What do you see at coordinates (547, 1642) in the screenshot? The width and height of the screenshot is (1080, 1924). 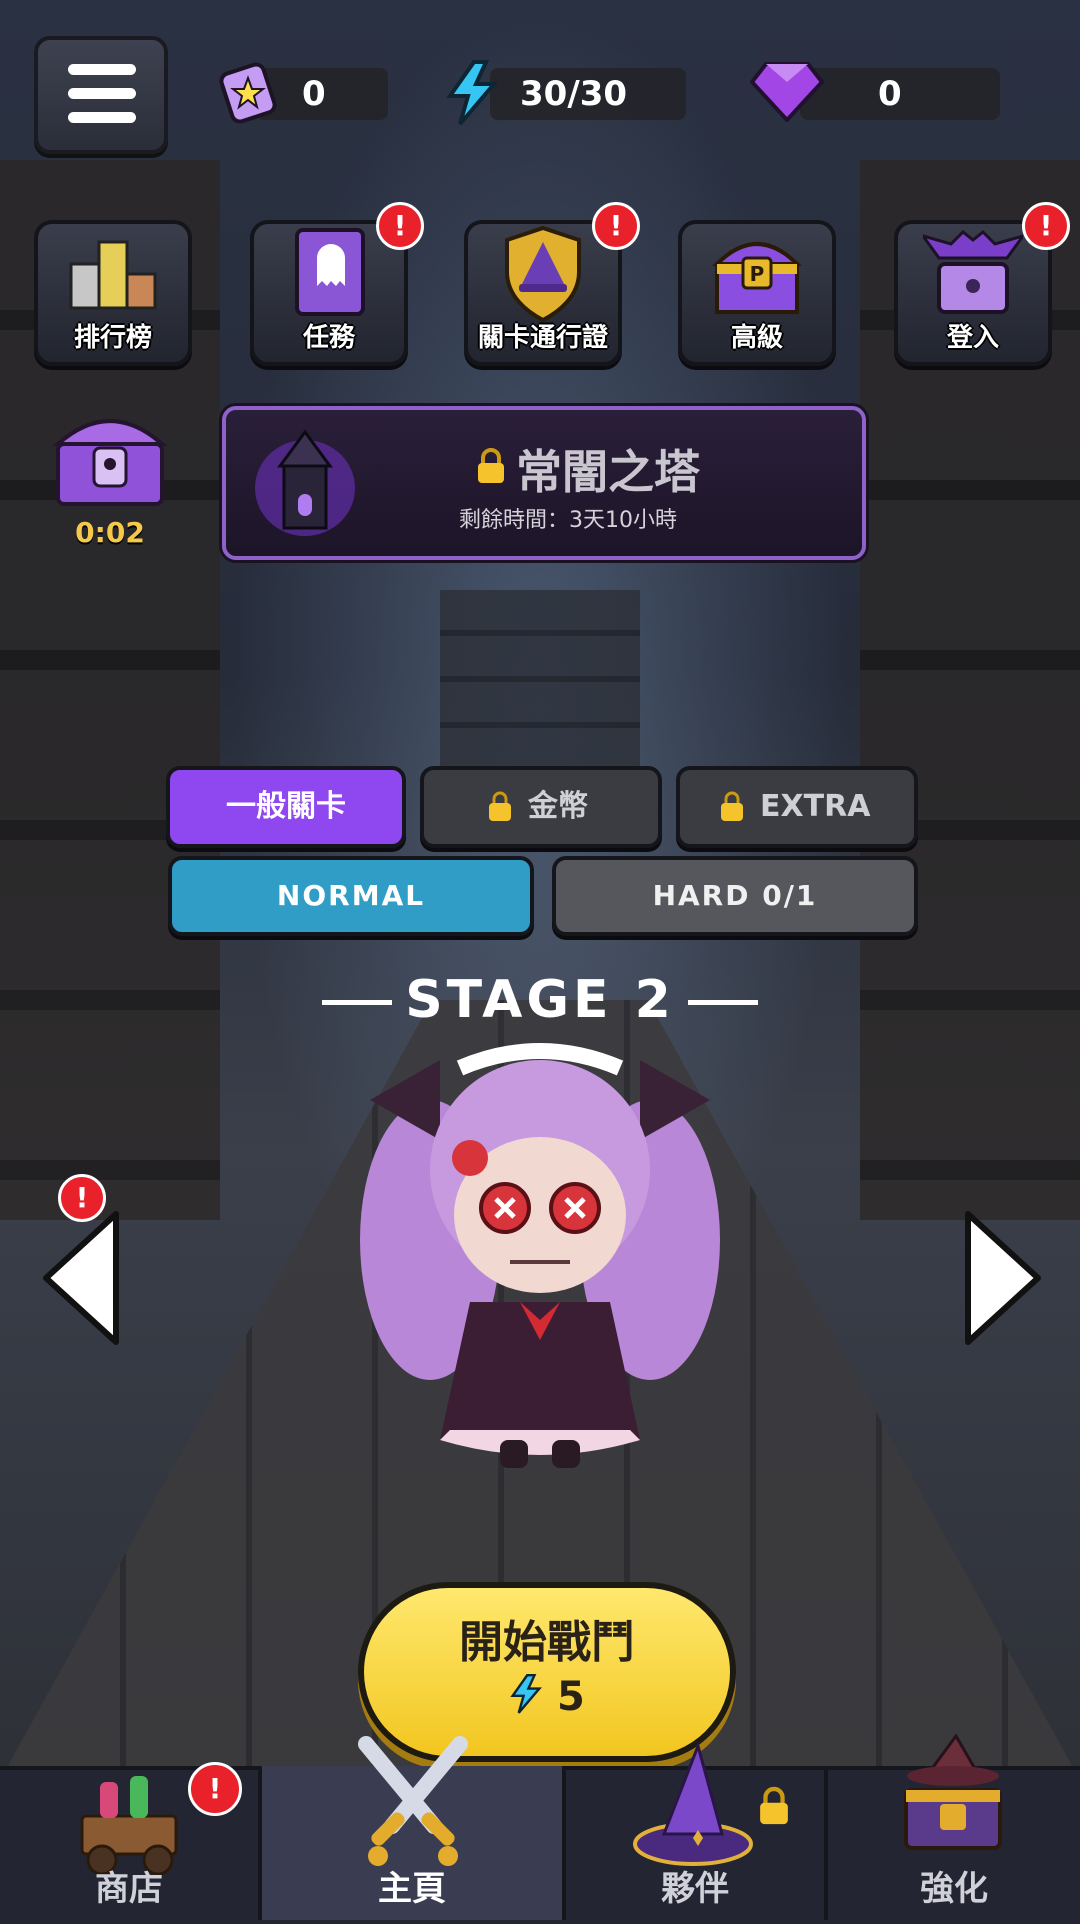 I see `start-battle-label: 開始戰鬥` at bounding box center [547, 1642].